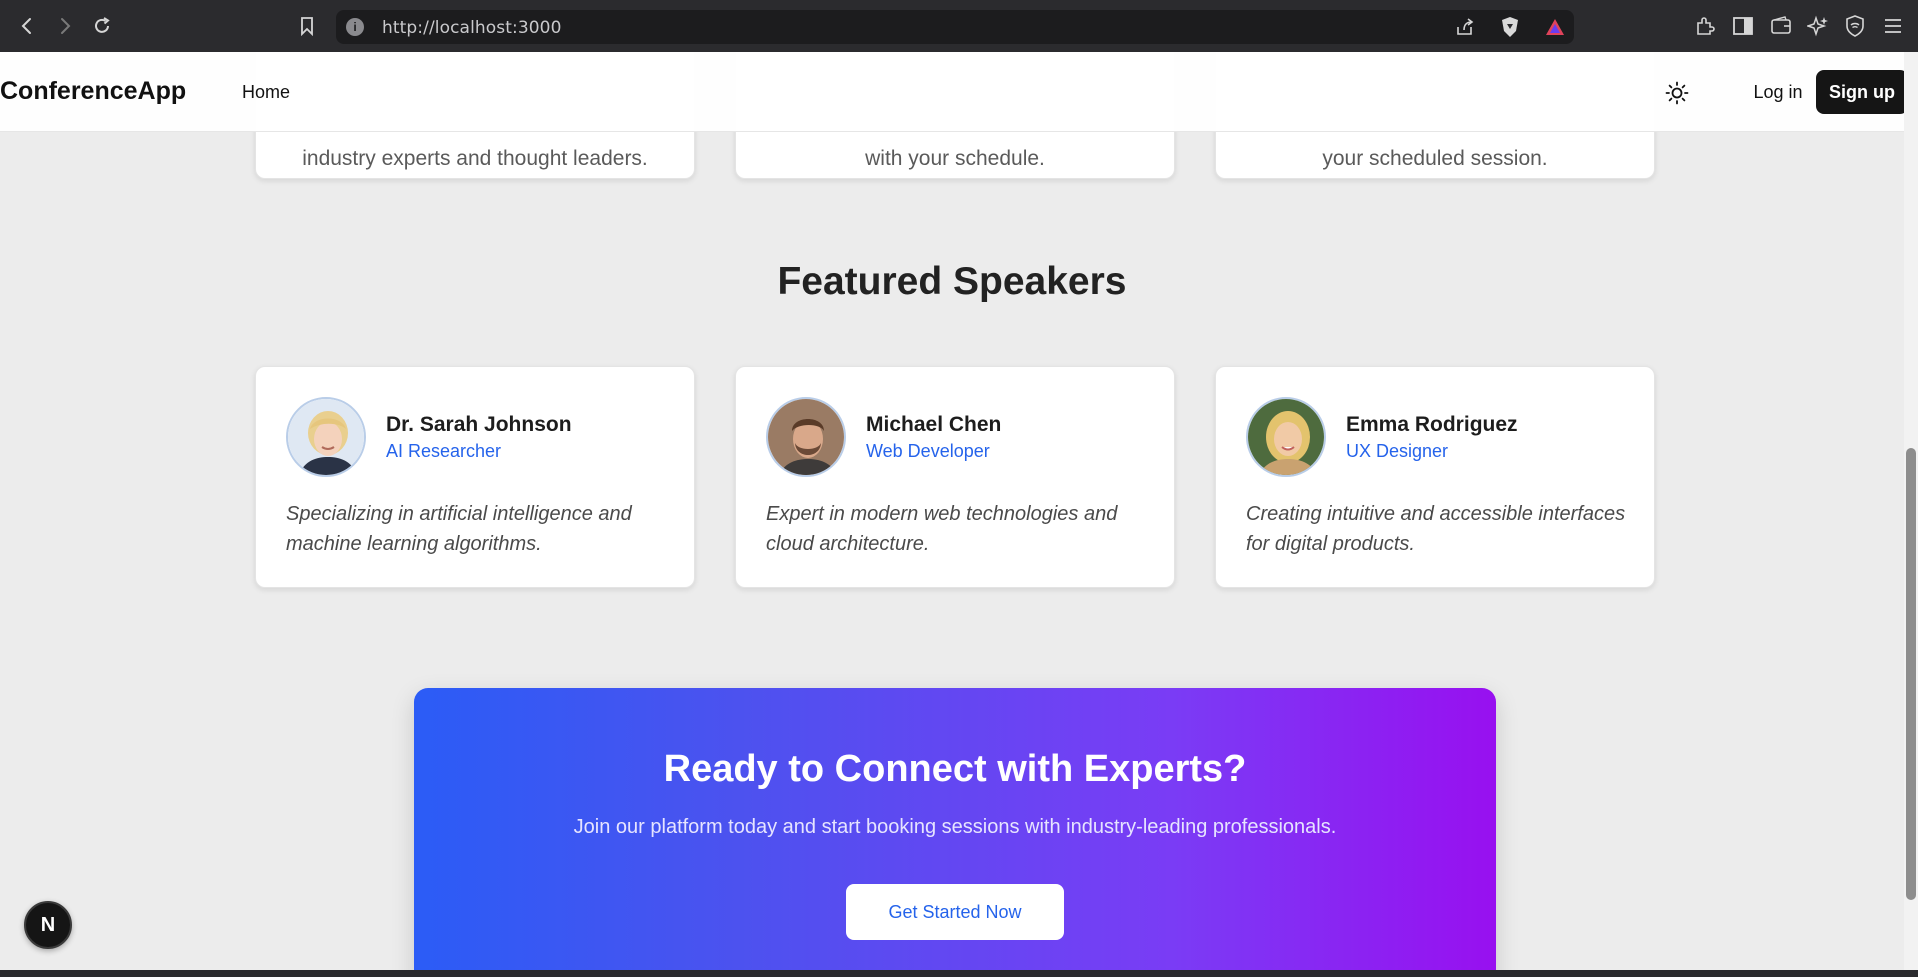  I want to click on address-bar: i http://localhost:3000, so click(955, 27).